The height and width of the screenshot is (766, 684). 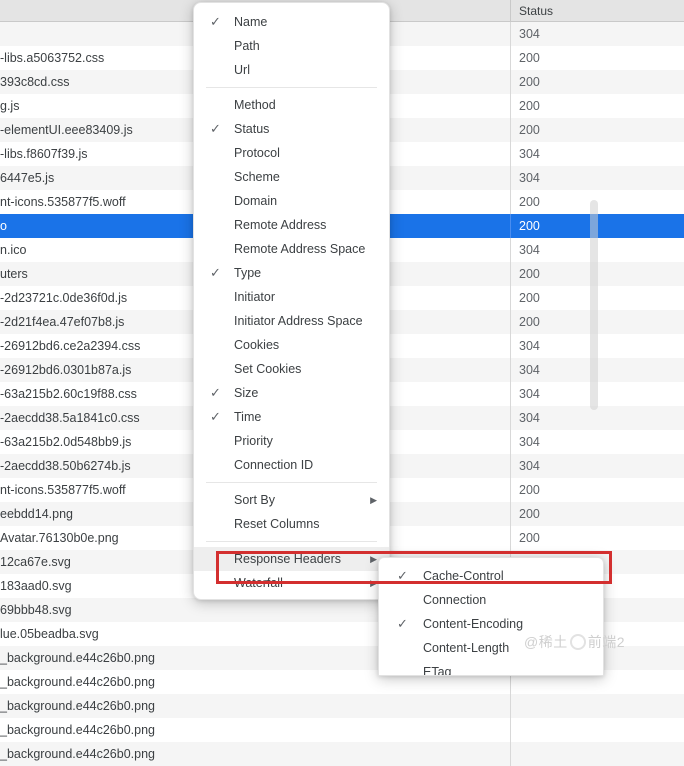 What do you see at coordinates (291, 345) in the screenshot?
I see `menu-item-cookies: Cookies` at bounding box center [291, 345].